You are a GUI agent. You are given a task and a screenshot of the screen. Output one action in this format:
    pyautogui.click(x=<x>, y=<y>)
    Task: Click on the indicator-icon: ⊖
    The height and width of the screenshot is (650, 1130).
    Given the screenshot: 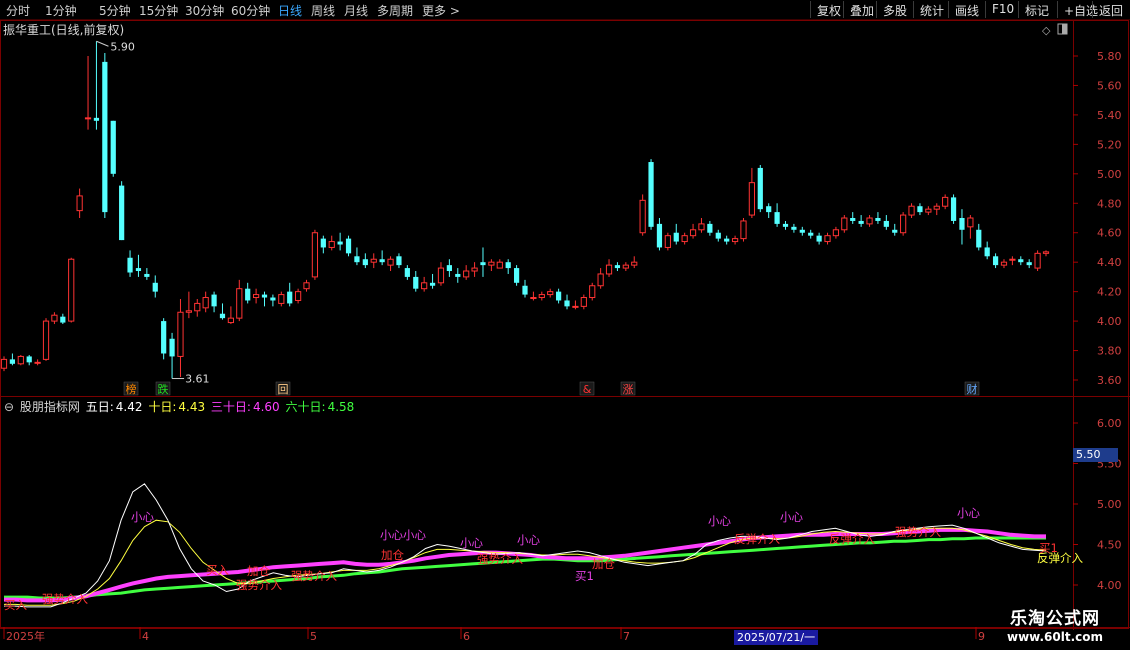 What is the action you would take?
    pyautogui.click(x=9, y=407)
    